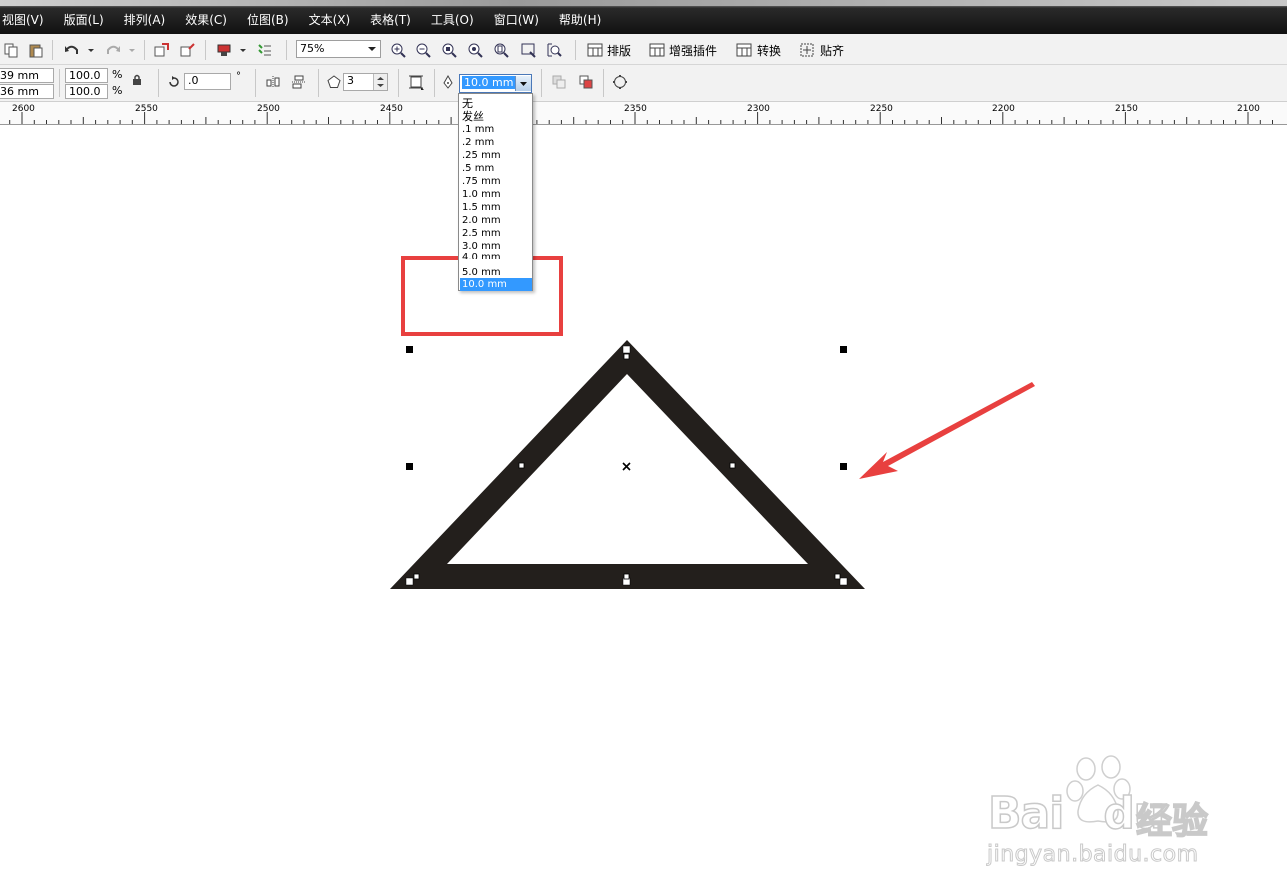  I want to click on zoom-all-button, so click(475, 50).